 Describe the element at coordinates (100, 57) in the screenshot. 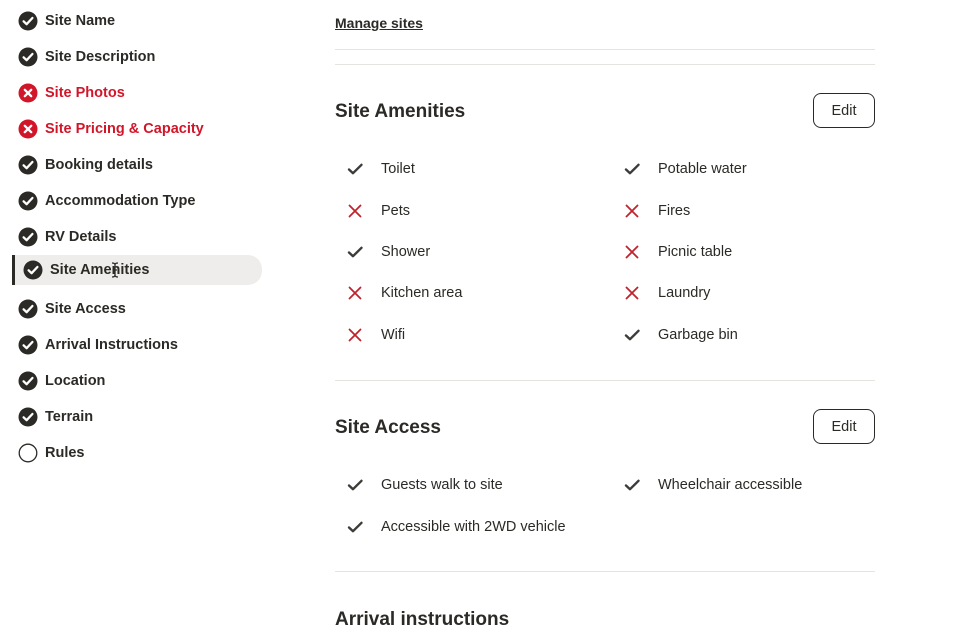

I see `sidebar-item-label: Site Description` at that location.